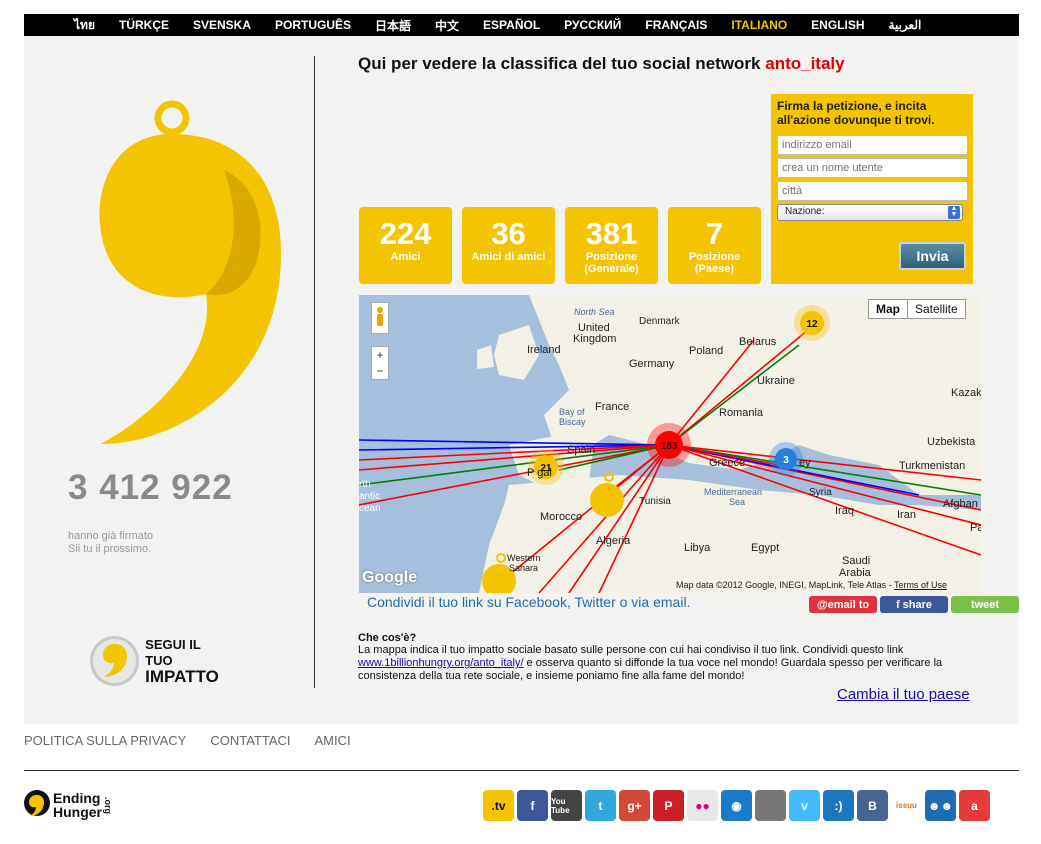 This screenshot has height=844, width=1041. I want to click on flickr-icon: ●●, so click(702, 805).